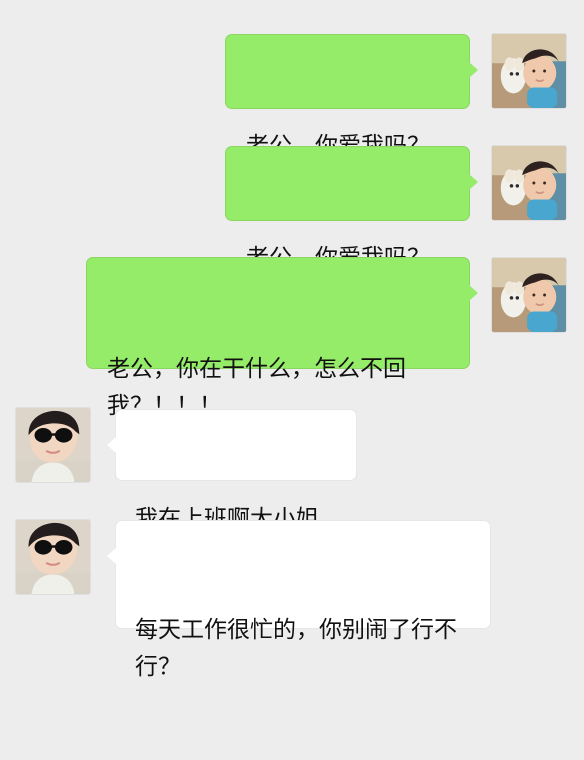 The height and width of the screenshot is (760, 584). Describe the element at coordinates (299, 600) in the screenshot. I see `incoming-message-bubble: 每天工作很忙的，你别闹了行不行？` at that location.